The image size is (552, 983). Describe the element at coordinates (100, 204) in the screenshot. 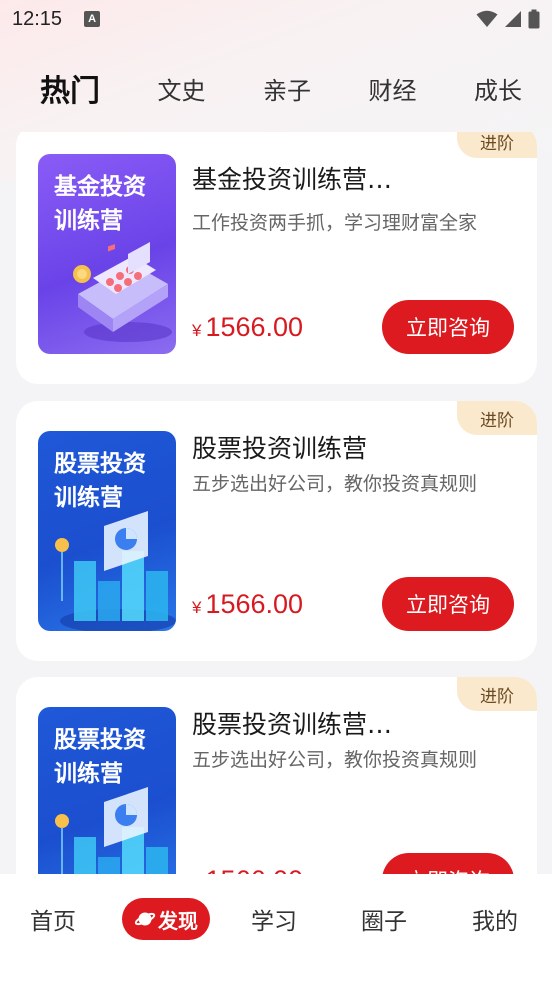

I see `thumbnail-title: 基金投资 训练营` at that location.